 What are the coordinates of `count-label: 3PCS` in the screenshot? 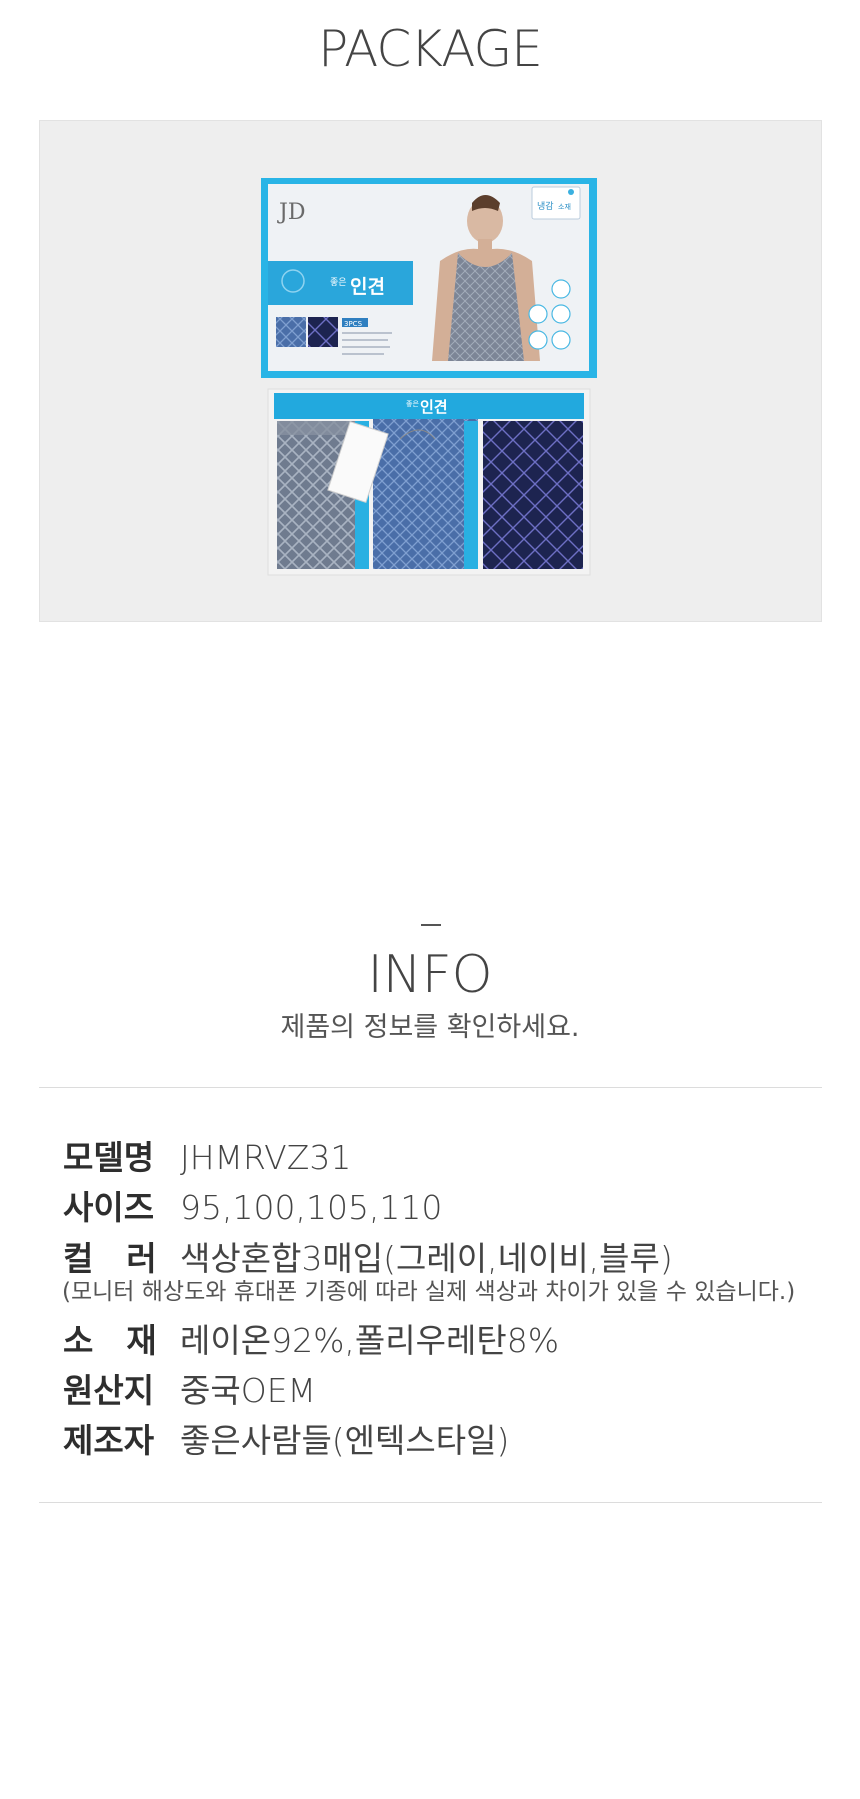 It's located at (353, 324).